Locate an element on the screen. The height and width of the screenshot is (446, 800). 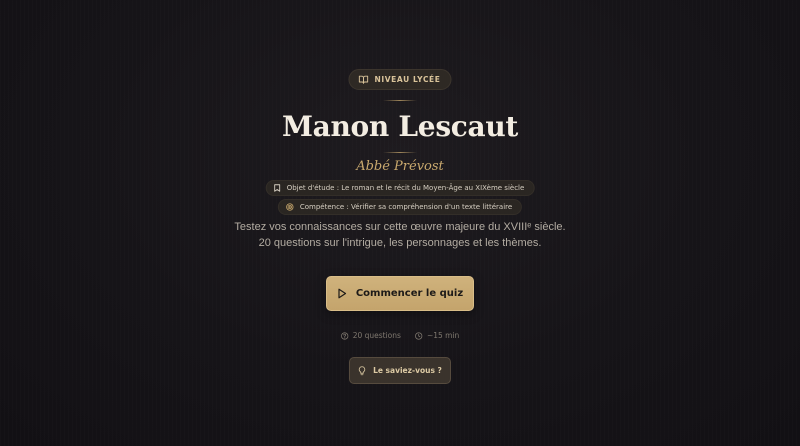
did-you-know-button-label: Le saviez-vous ? is located at coordinates (407, 370).